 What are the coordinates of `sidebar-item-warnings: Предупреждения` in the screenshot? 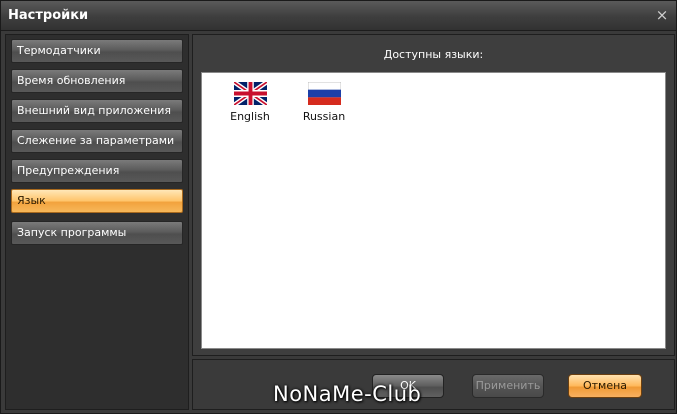 It's located at (97, 171).